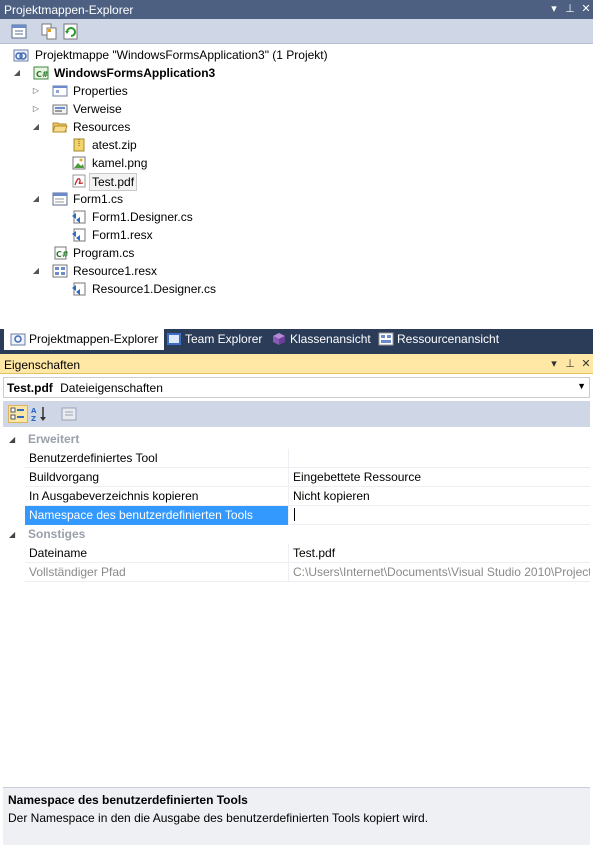 This screenshot has height=845, width=593. I want to click on tree-node-label: Resource1.Designer.cs, so click(154, 289).